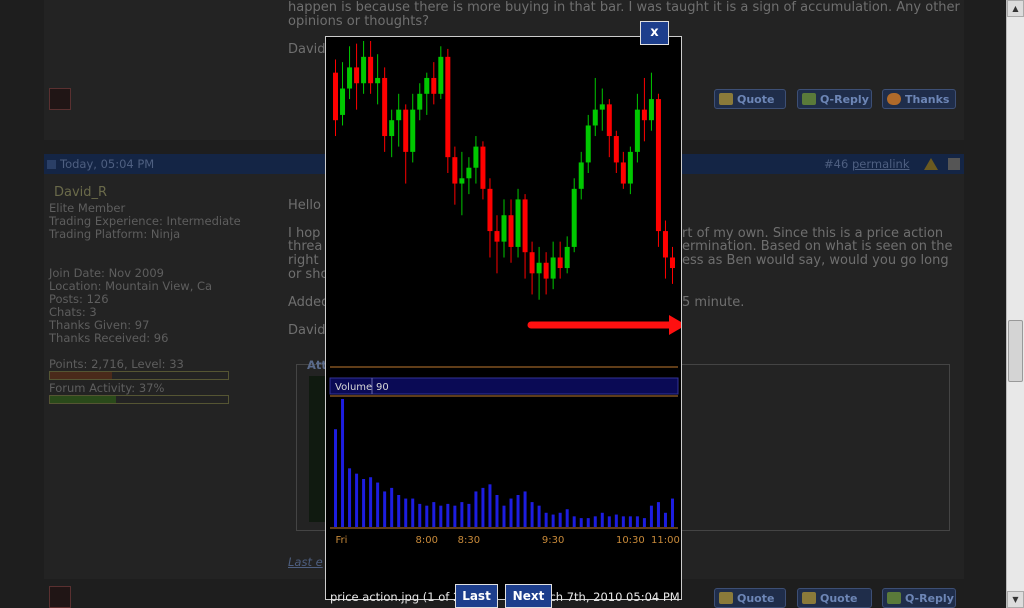  Describe the element at coordinates (654, 33) in the screenshot. I see `lightbox-close-button: x` at that location.